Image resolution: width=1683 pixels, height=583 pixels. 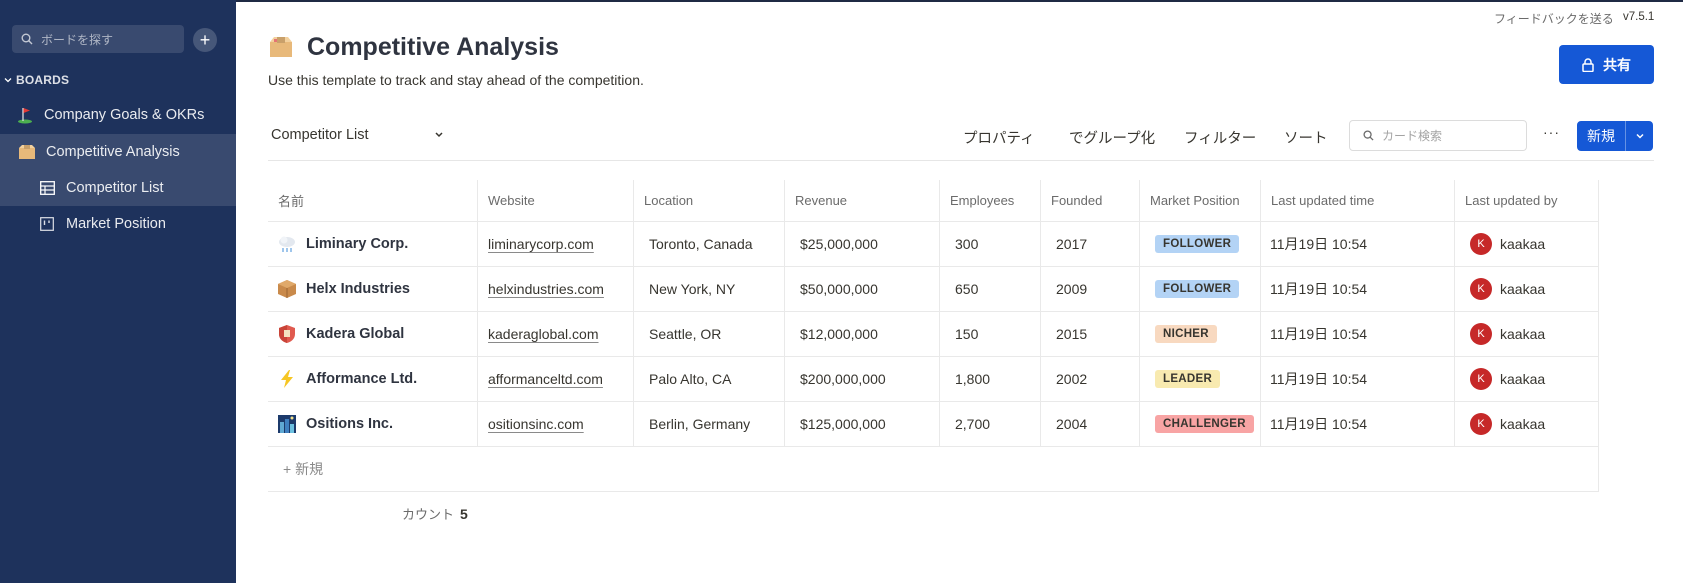 I want to click on column-header-revenue: Revenue, so click(x=862, y=200).